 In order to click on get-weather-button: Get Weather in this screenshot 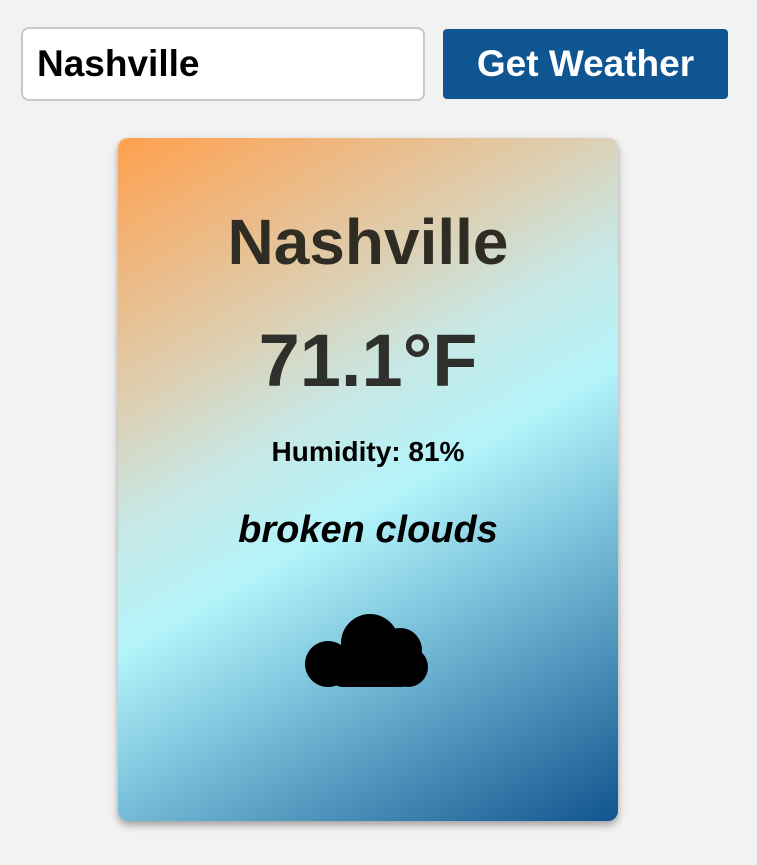, I will do `click(585, 64)`.